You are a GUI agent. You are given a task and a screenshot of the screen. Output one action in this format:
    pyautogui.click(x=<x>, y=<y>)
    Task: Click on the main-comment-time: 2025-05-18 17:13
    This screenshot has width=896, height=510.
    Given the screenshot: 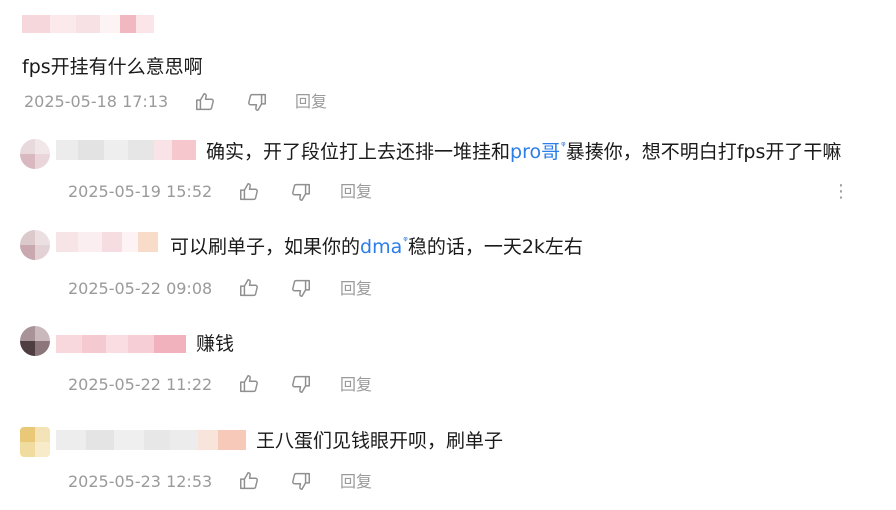 What is the action you would take?
    pyautogui.click(x=96, y=101)
    